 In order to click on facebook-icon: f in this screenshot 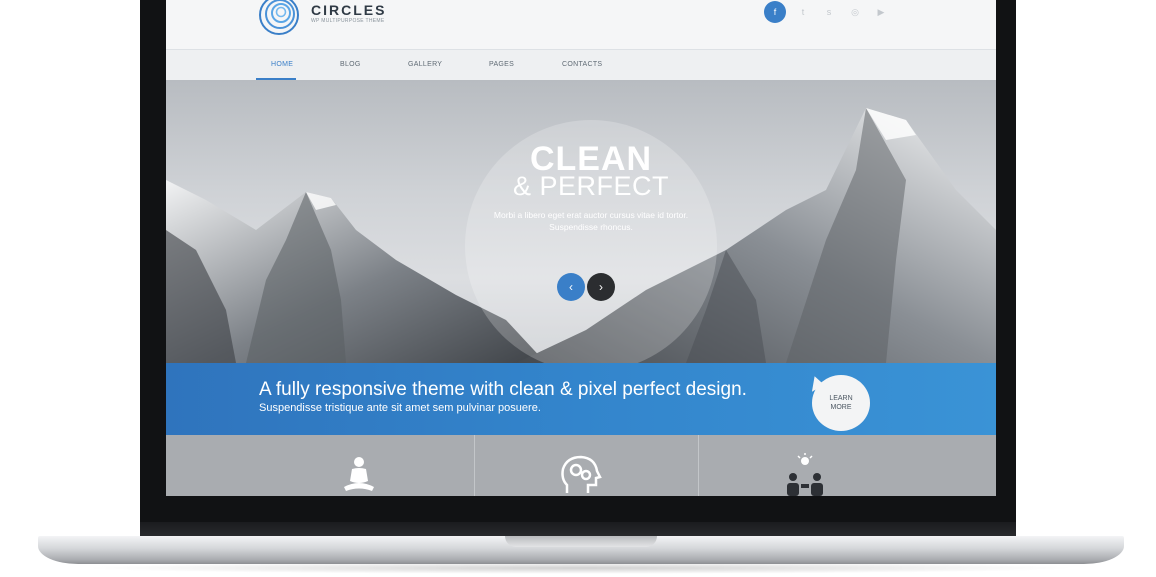, I will do `click(775, 12)`.